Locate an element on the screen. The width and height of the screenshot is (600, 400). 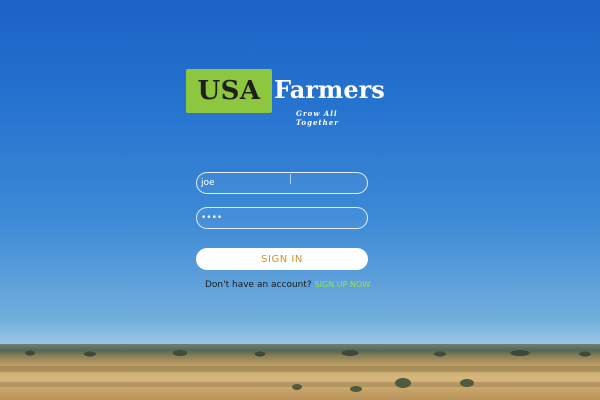
logo-badge: USA is located at coordinates (229, 91).